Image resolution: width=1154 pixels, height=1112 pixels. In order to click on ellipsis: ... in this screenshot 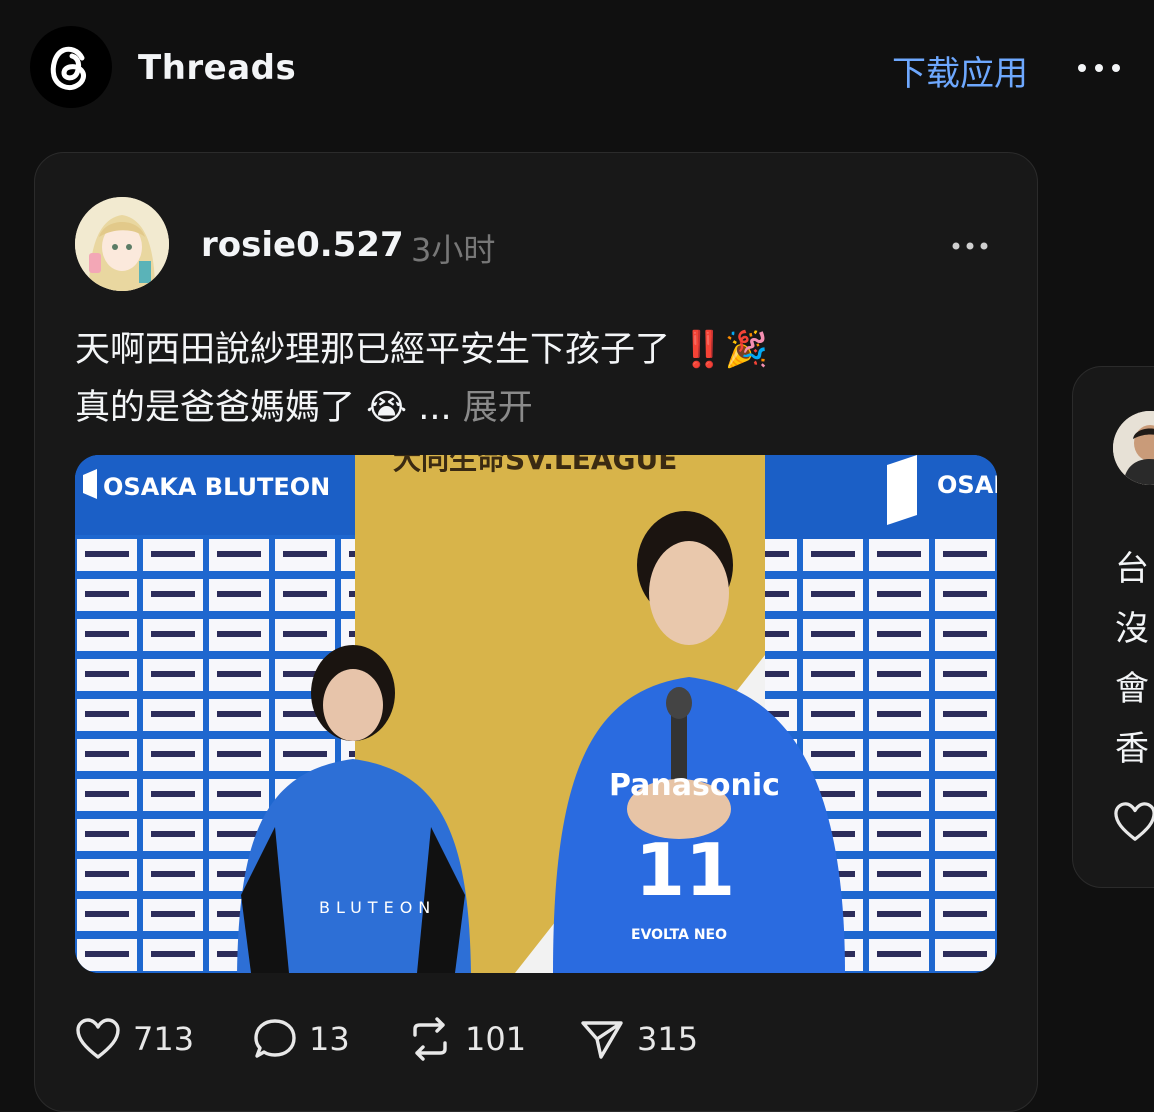, I will do `click(435, 408)`.